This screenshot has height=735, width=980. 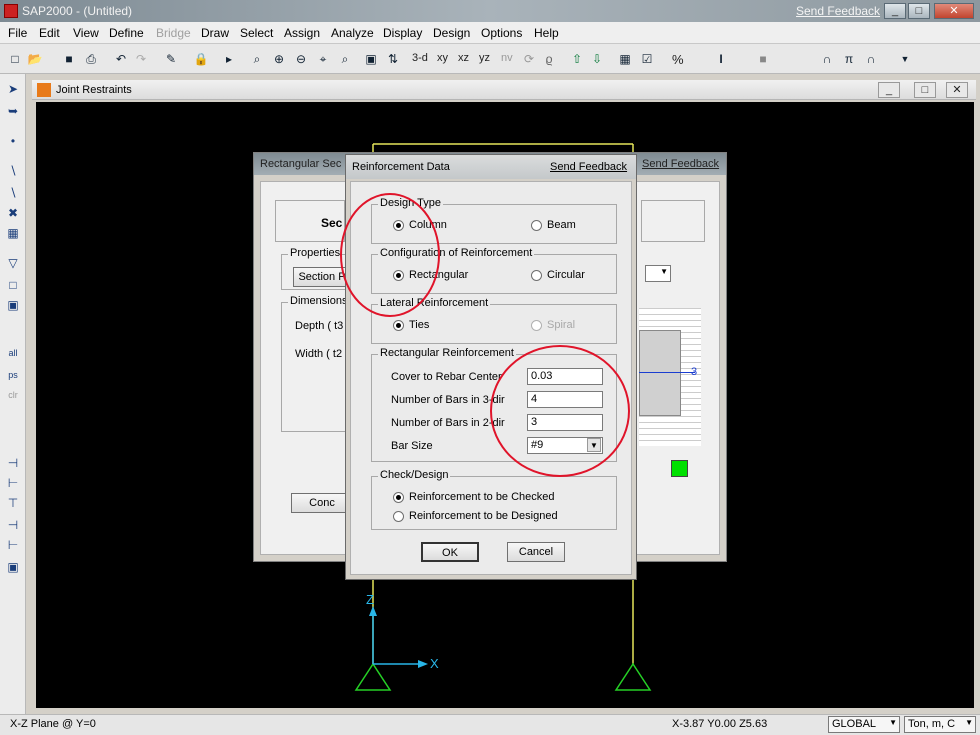 I want to click on window-icon, so click(x=44, y=90).